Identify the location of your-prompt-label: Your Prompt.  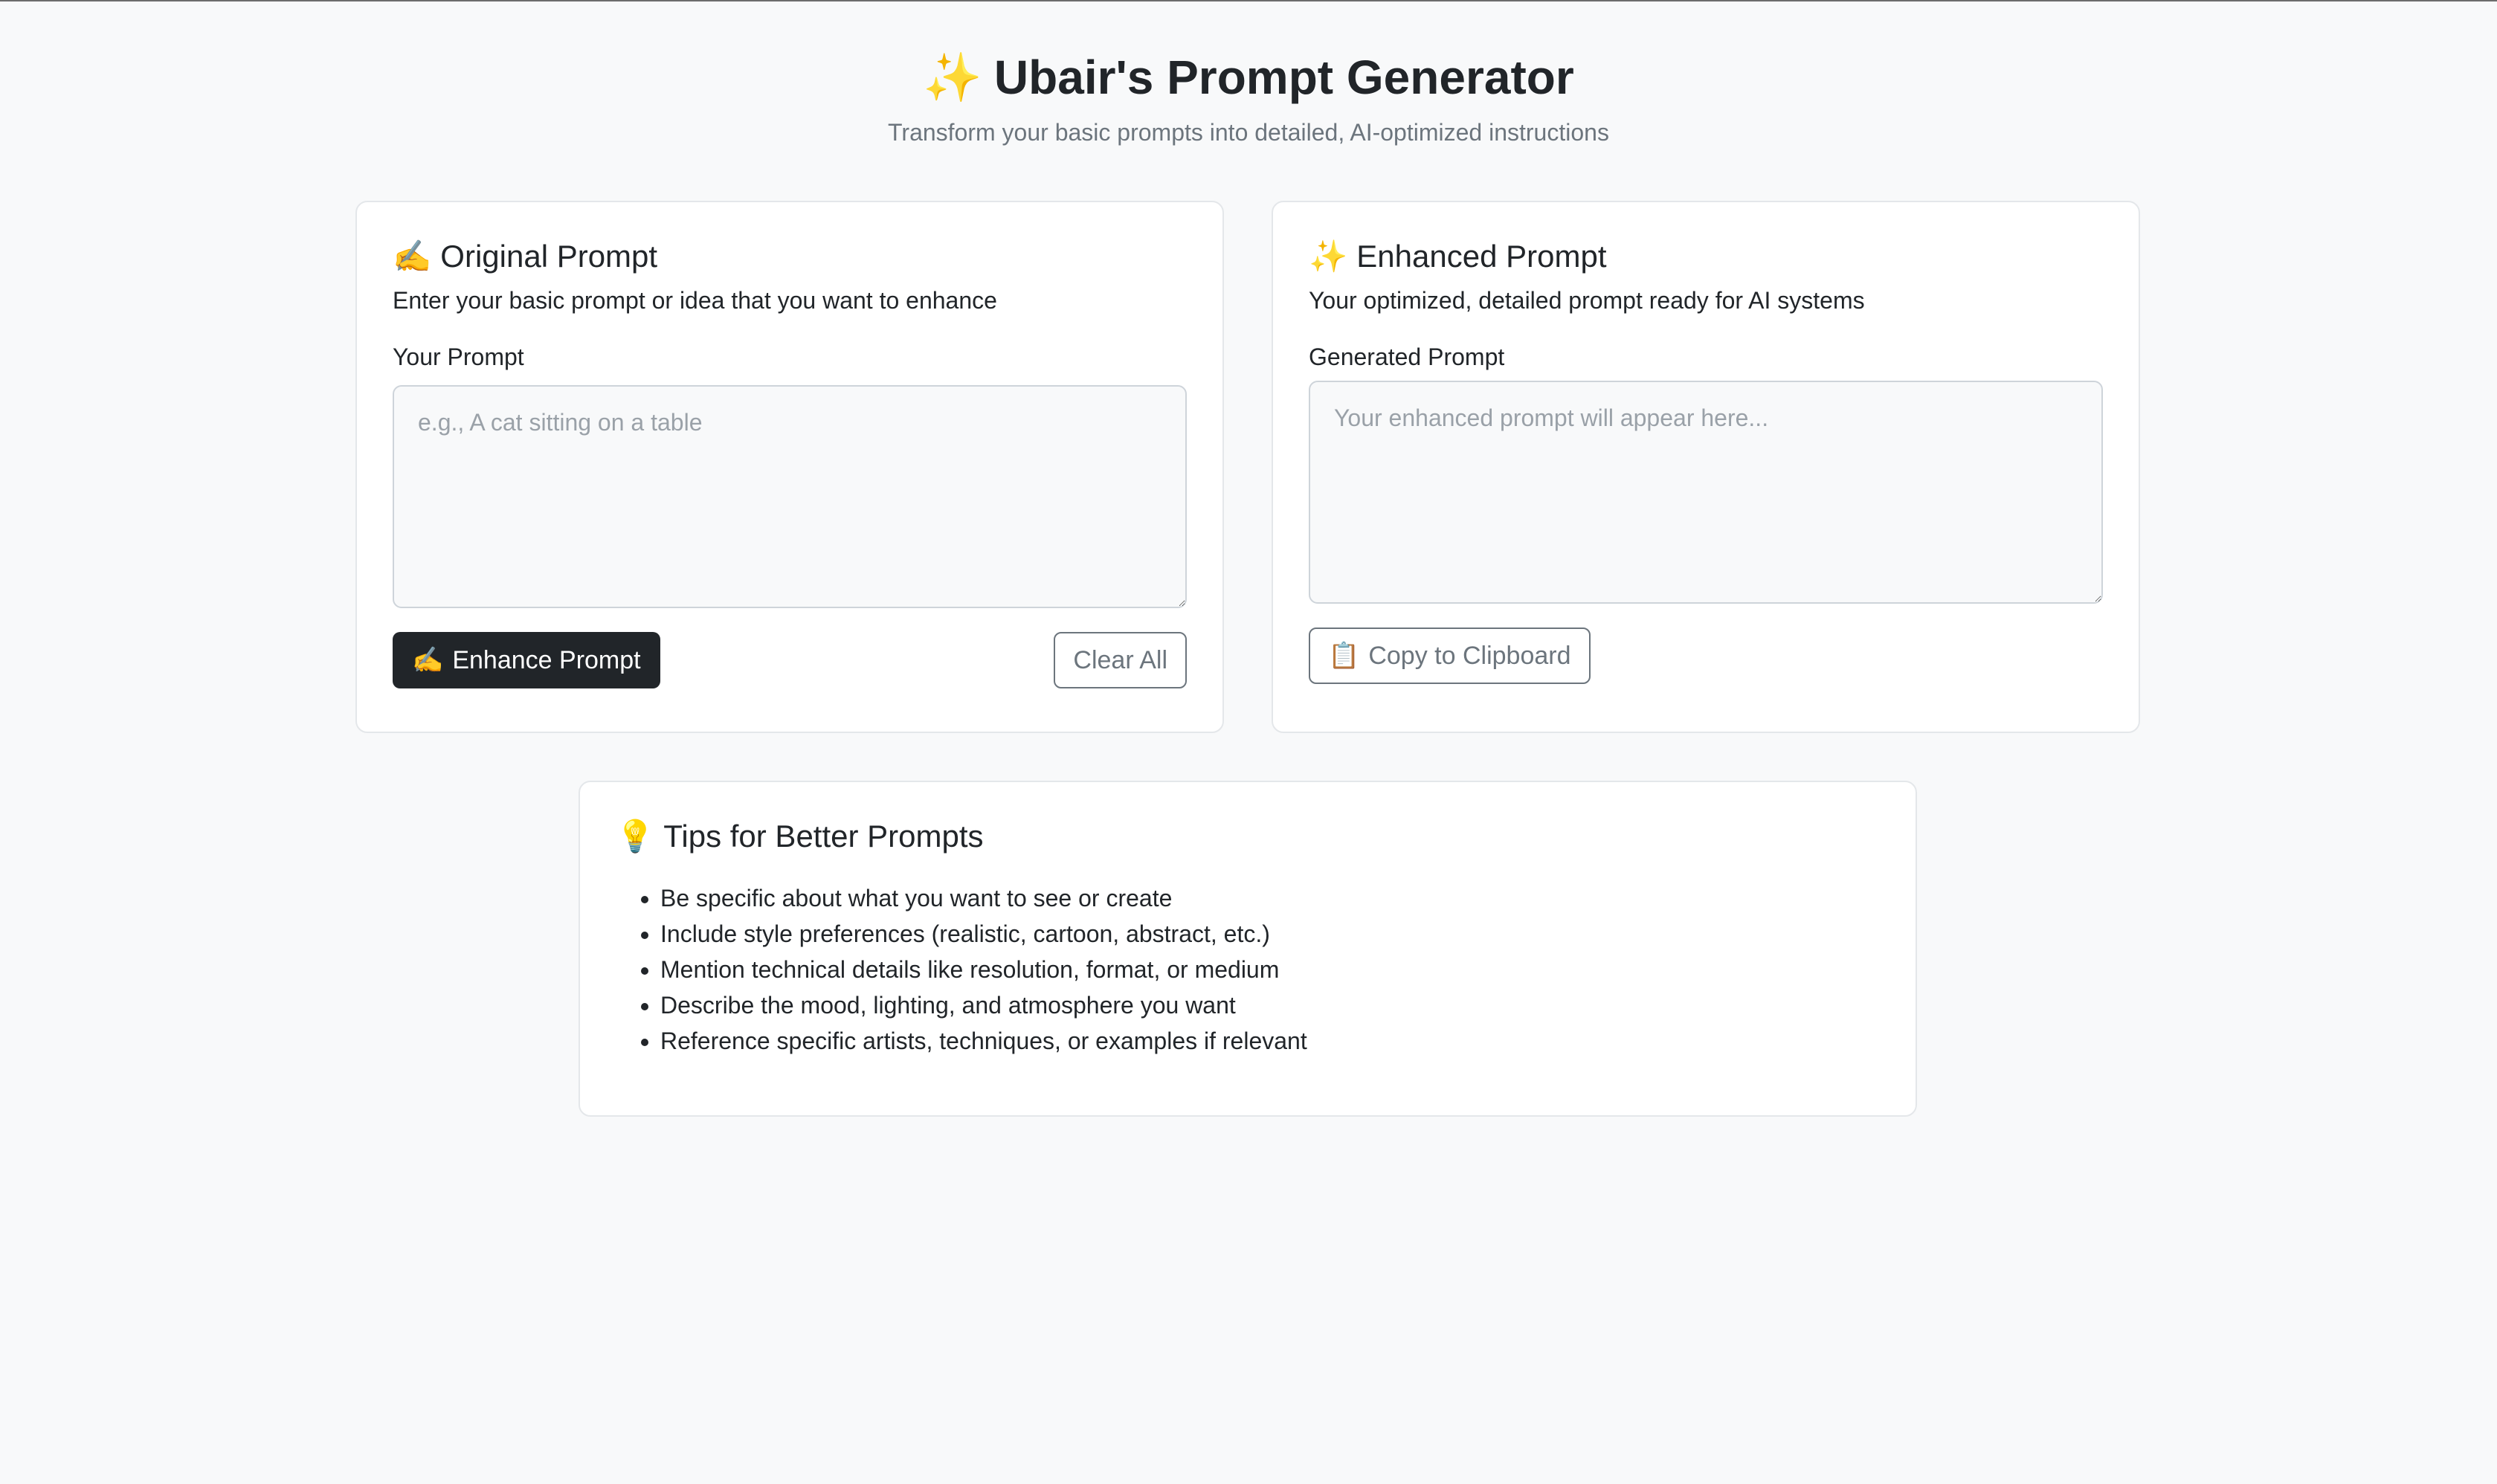
(458, 356).